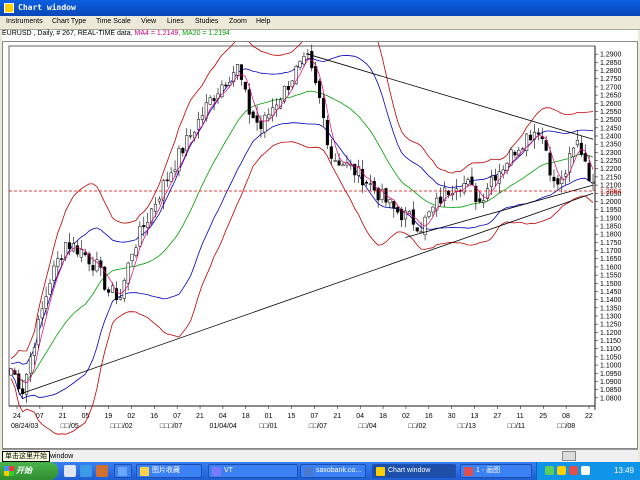  I want to click on tray-icon-security, so click(573, 470).